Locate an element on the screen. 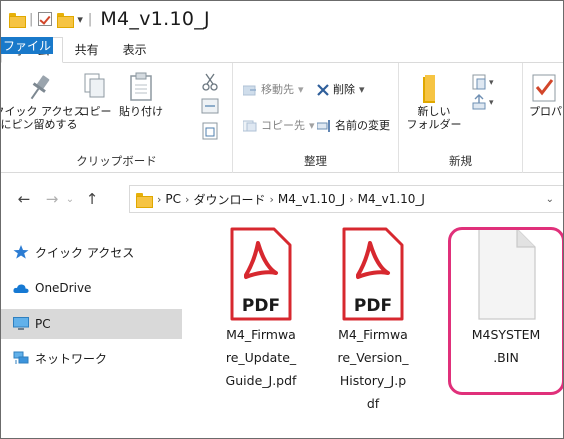  up-arrow-icon: ↑ is located at coordinates (92, 199).